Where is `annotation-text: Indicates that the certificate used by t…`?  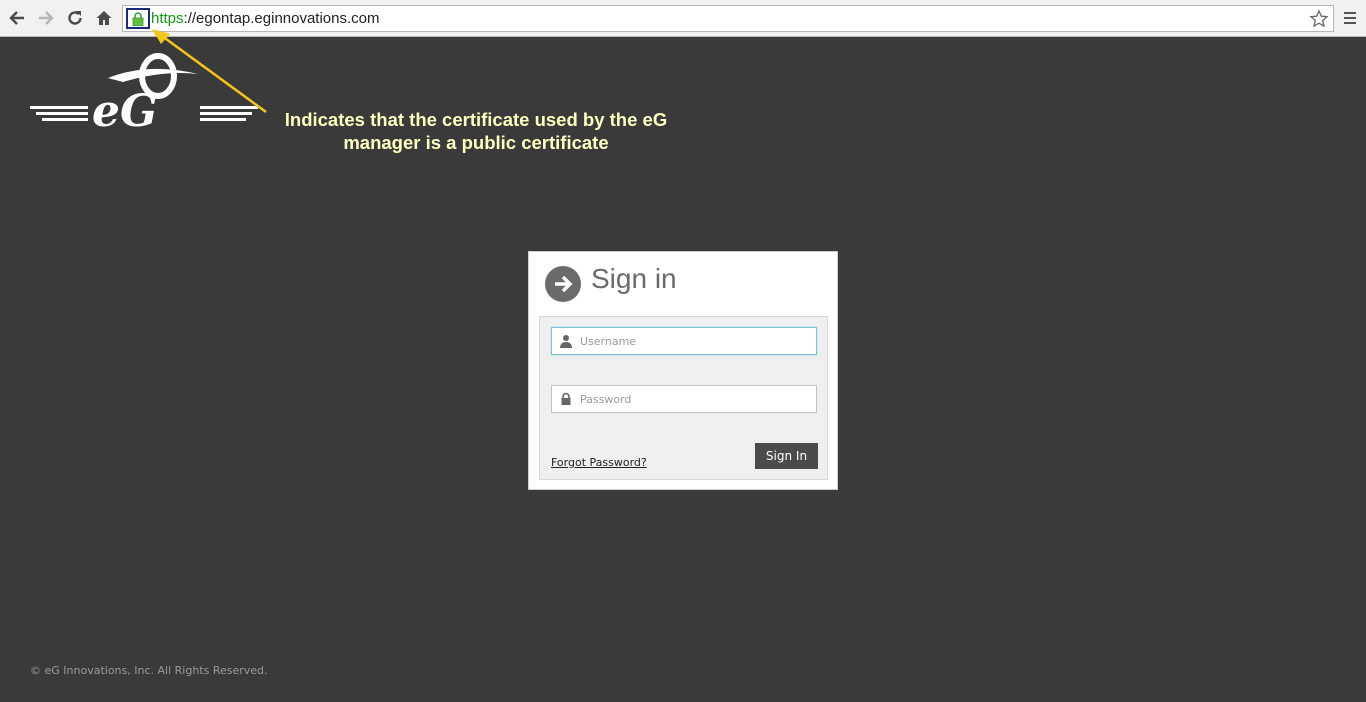 annotation-text: Indicates that the certificate used by t… is located at coordinates (476, 131).